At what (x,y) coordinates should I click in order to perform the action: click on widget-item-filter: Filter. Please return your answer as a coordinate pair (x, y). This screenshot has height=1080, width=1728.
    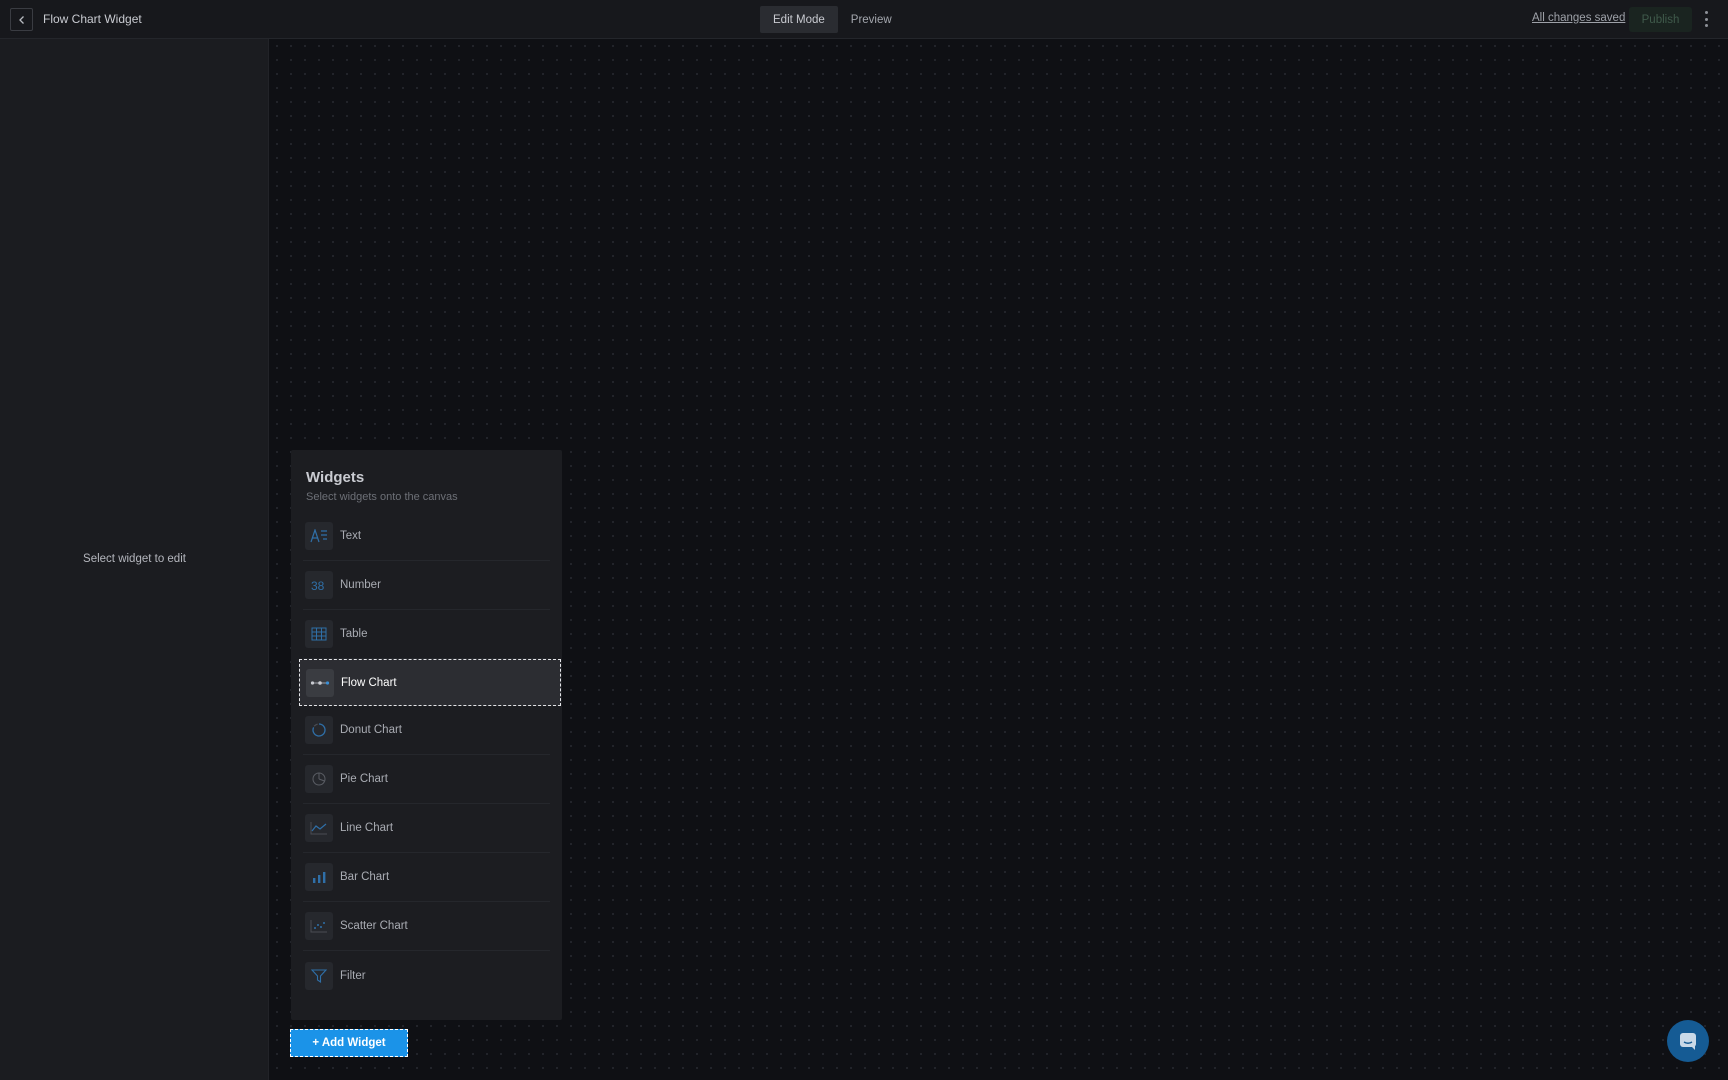
    Looking at the image, I should click on (426, 975).